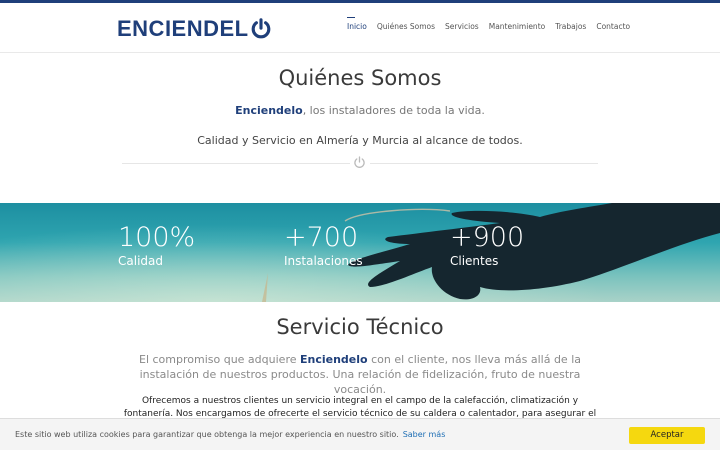 The width and height of the screenshot is (720, 450). I want to click on stat-label: Calidad, so click(140, 261).